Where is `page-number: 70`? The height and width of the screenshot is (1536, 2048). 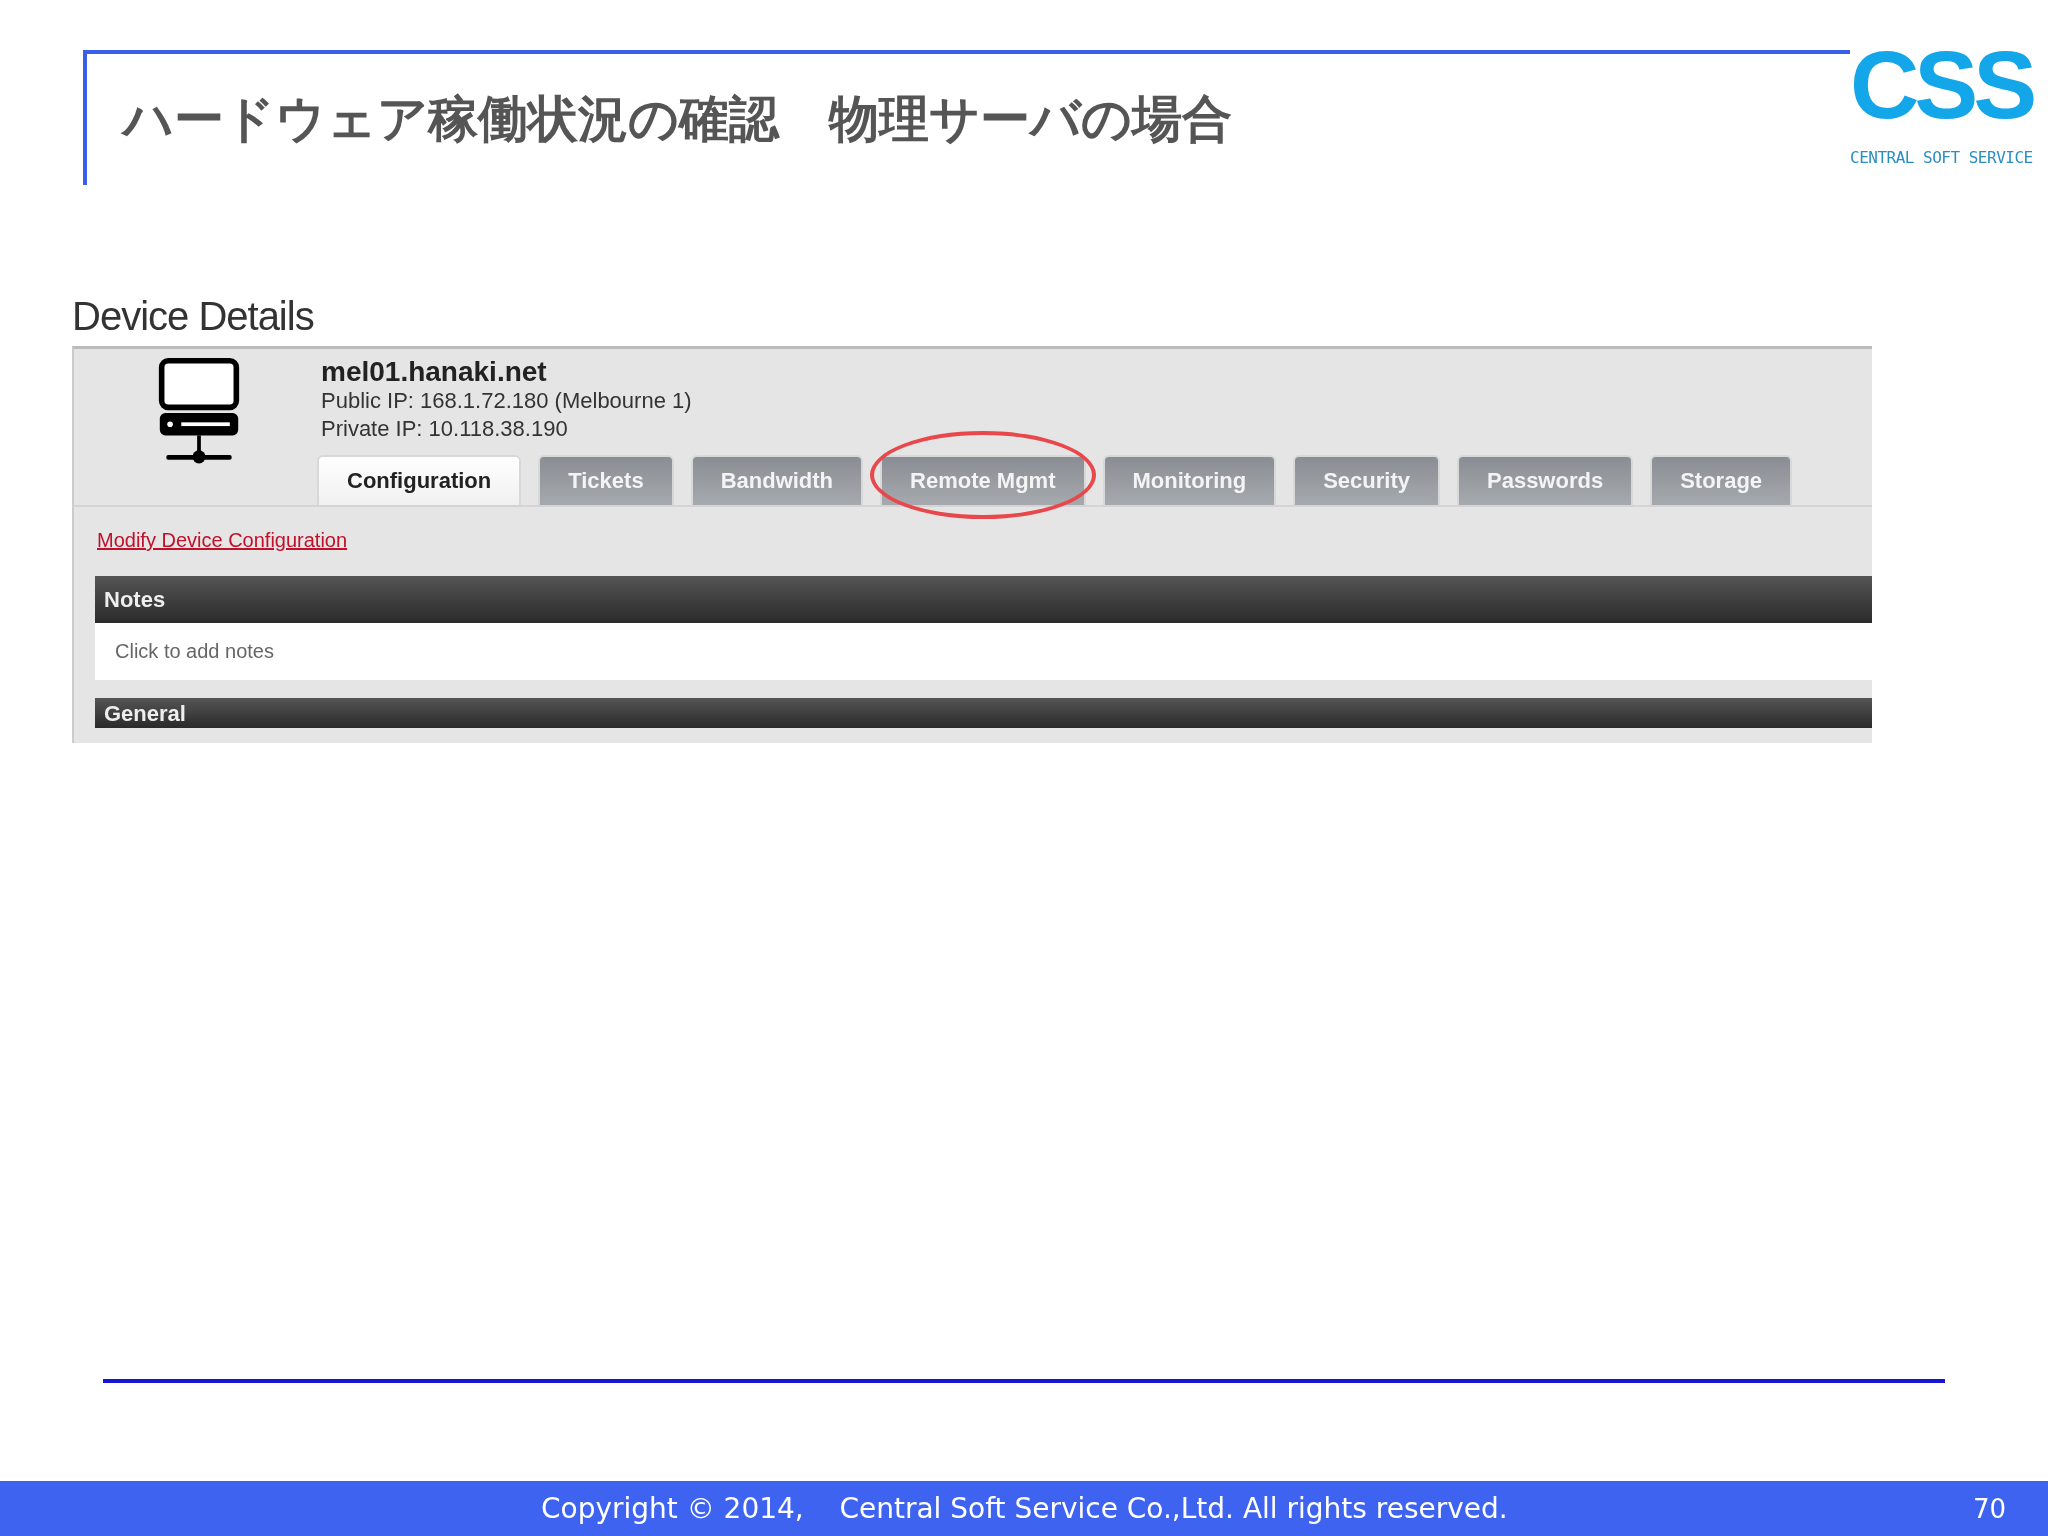
page-number: 70 is located at coordinates (1989, 1508).